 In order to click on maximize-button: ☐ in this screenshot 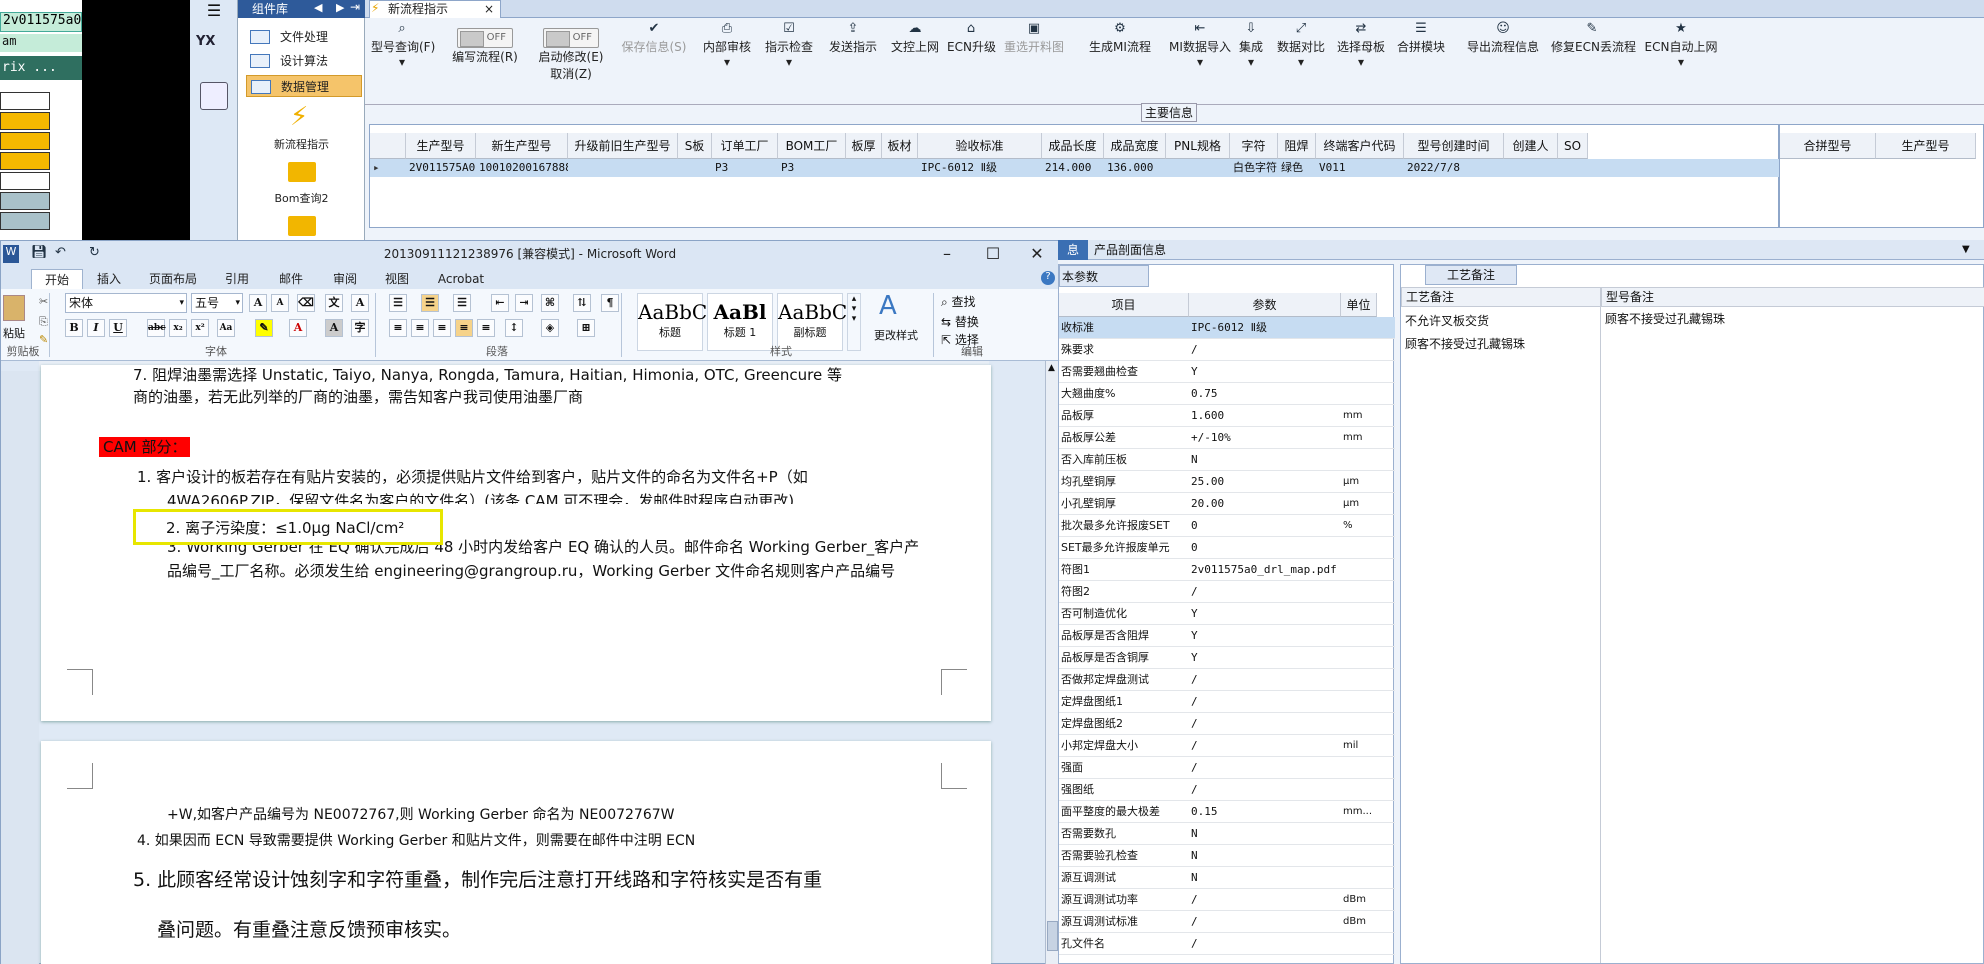, I will do `click(993, 254)`.